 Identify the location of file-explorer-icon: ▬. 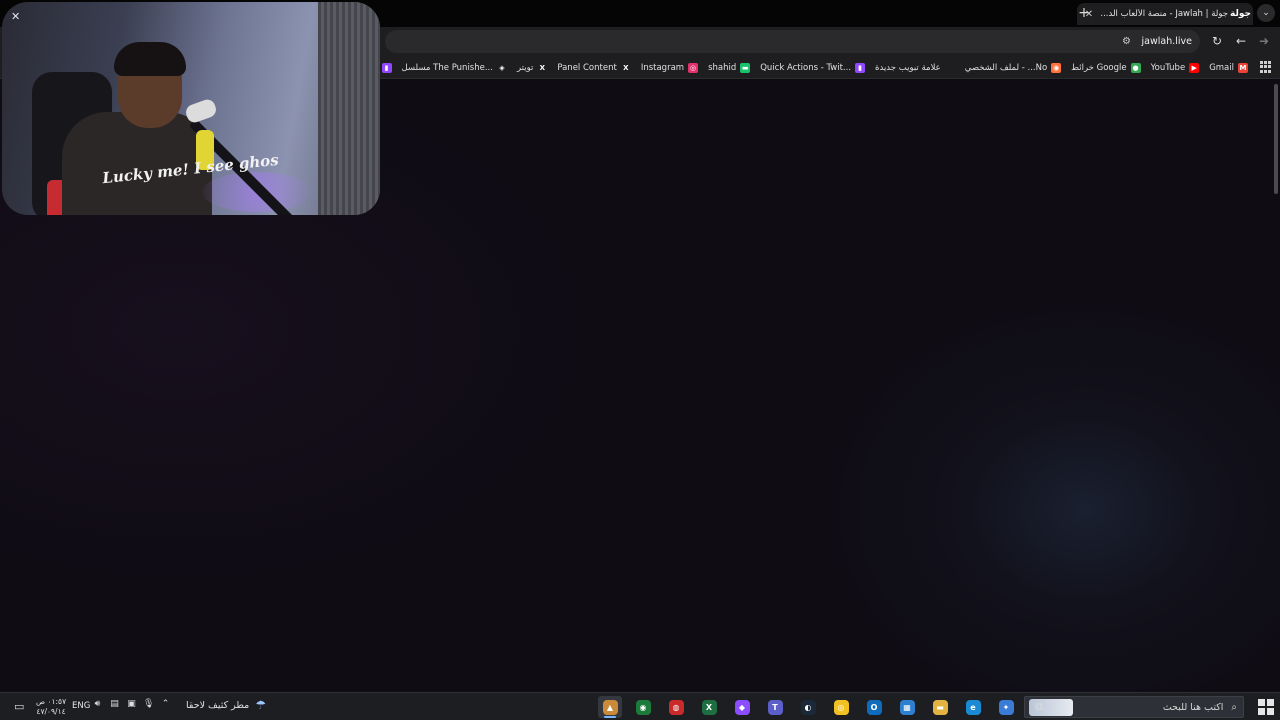
(940, 707).